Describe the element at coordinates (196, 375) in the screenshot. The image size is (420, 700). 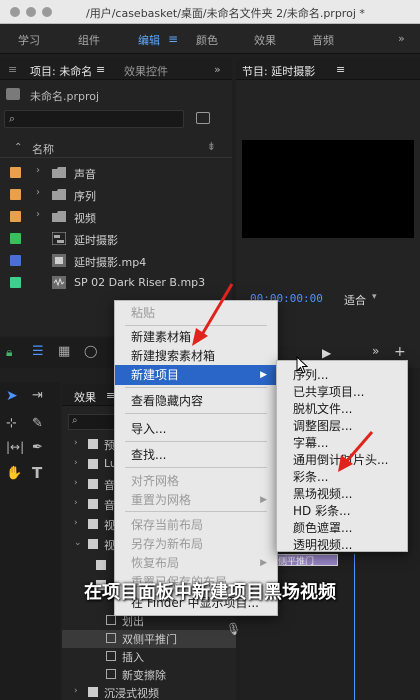
I see `menu-item-new-item: 新建项目 ▶` at that location.